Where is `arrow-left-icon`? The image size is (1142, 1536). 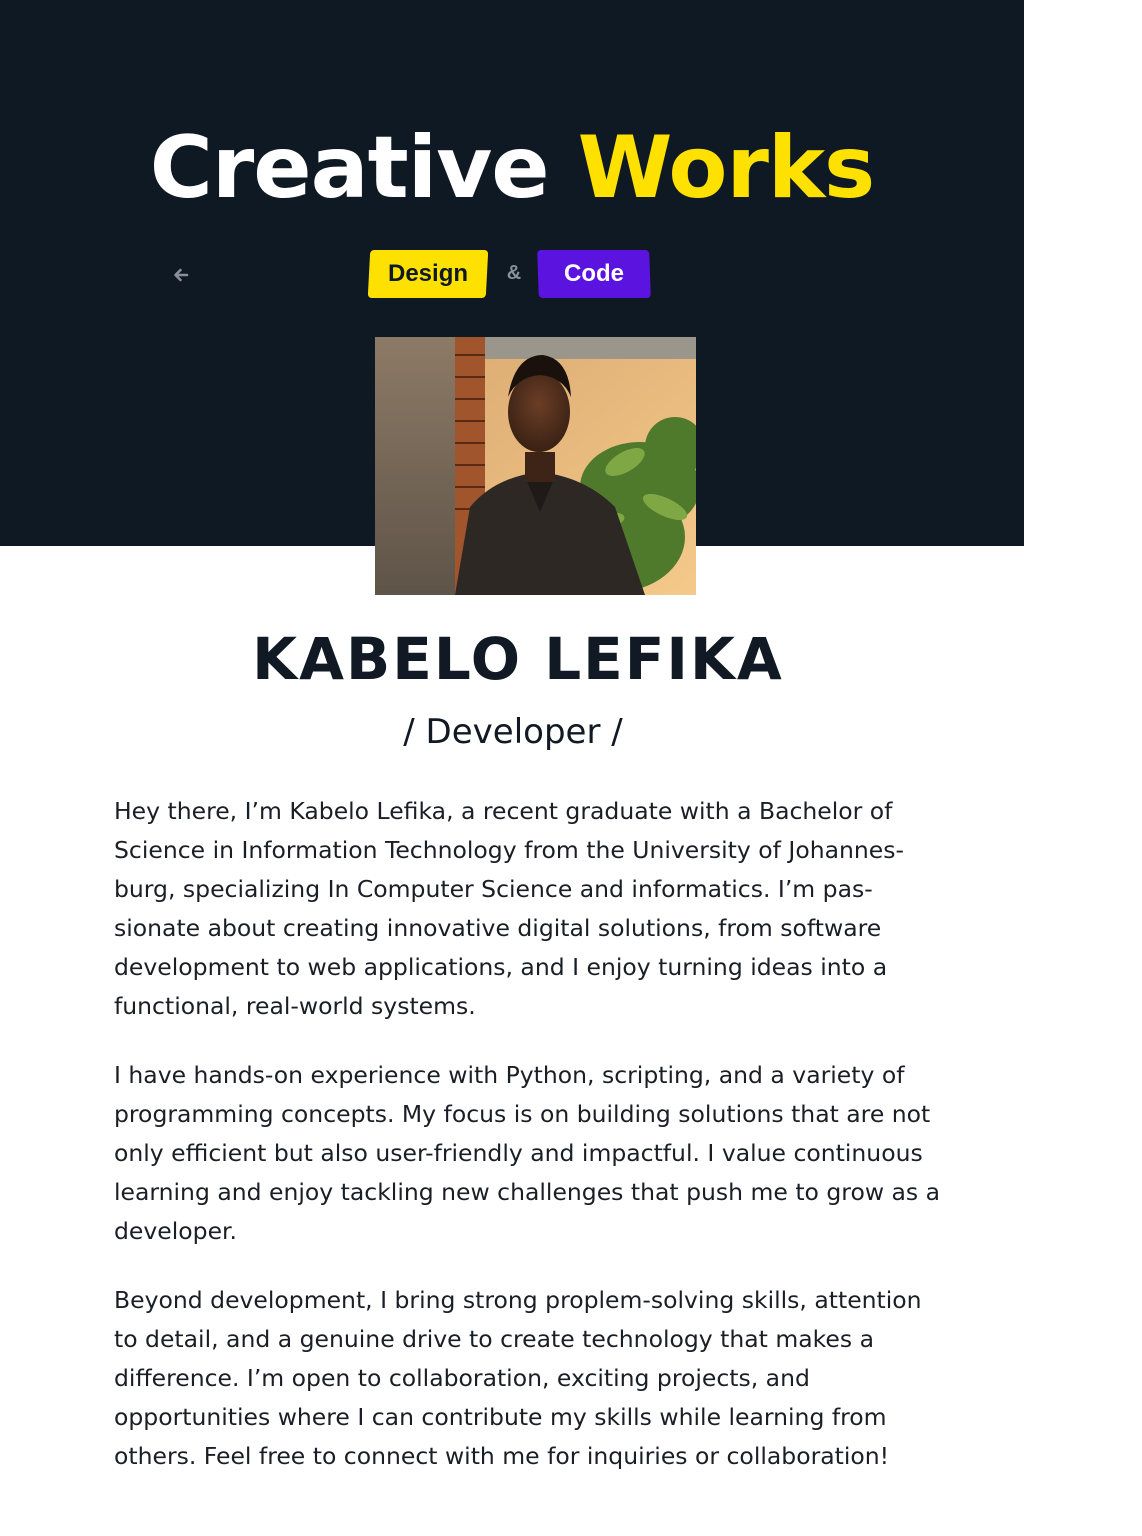 arrow-left-icon is located at coordinates (181, 275).